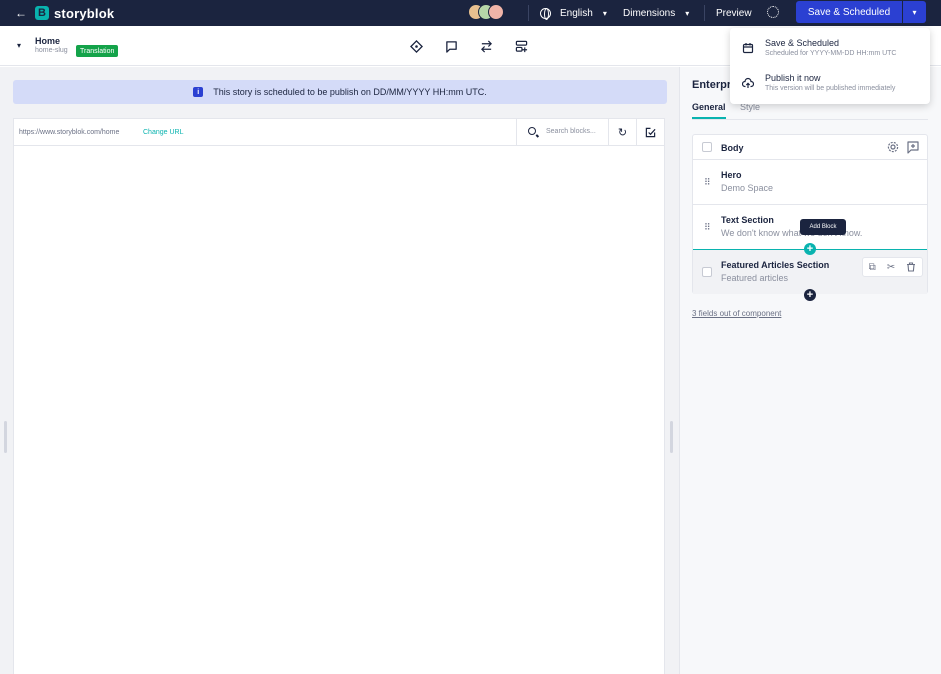  I want to click on select-all-checkbox, so click(707, 147).